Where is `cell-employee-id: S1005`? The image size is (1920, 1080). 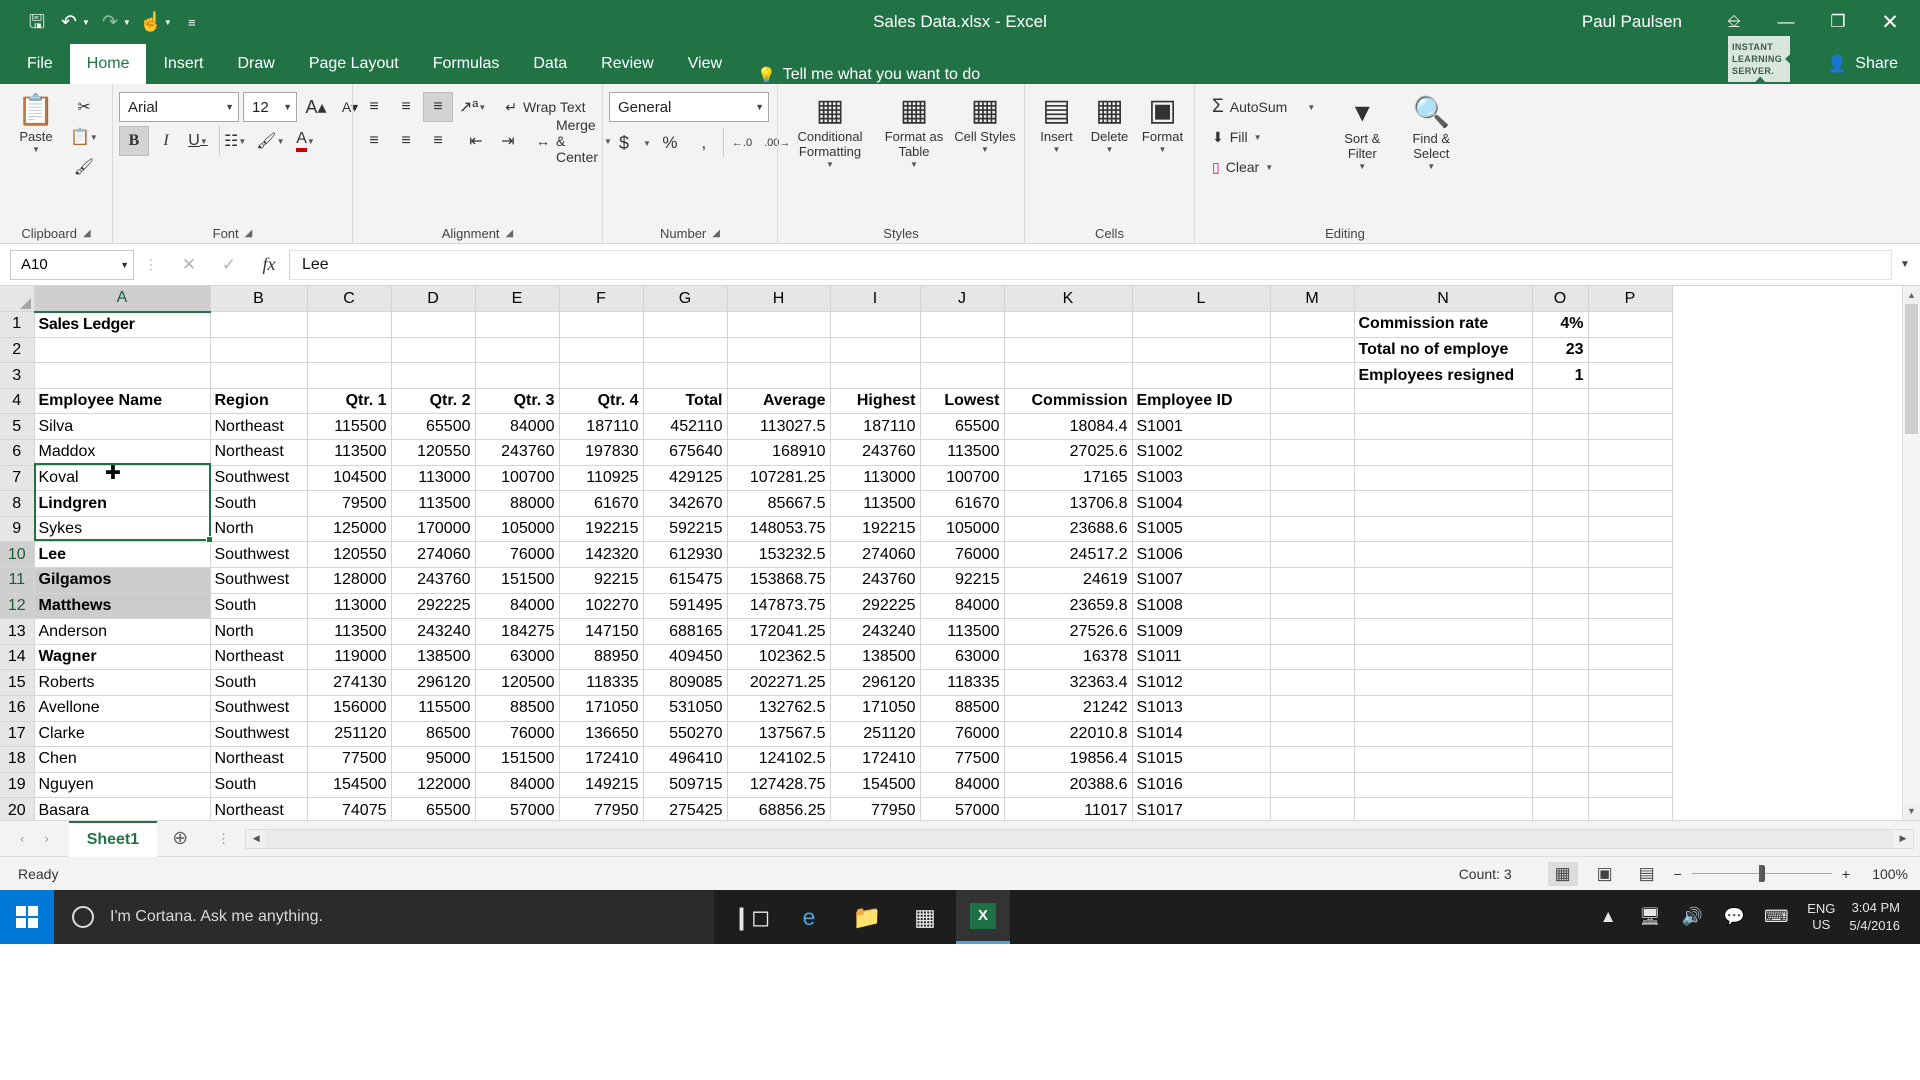
cell-employee-id: S1005 is located at coordinates (1201, 529).